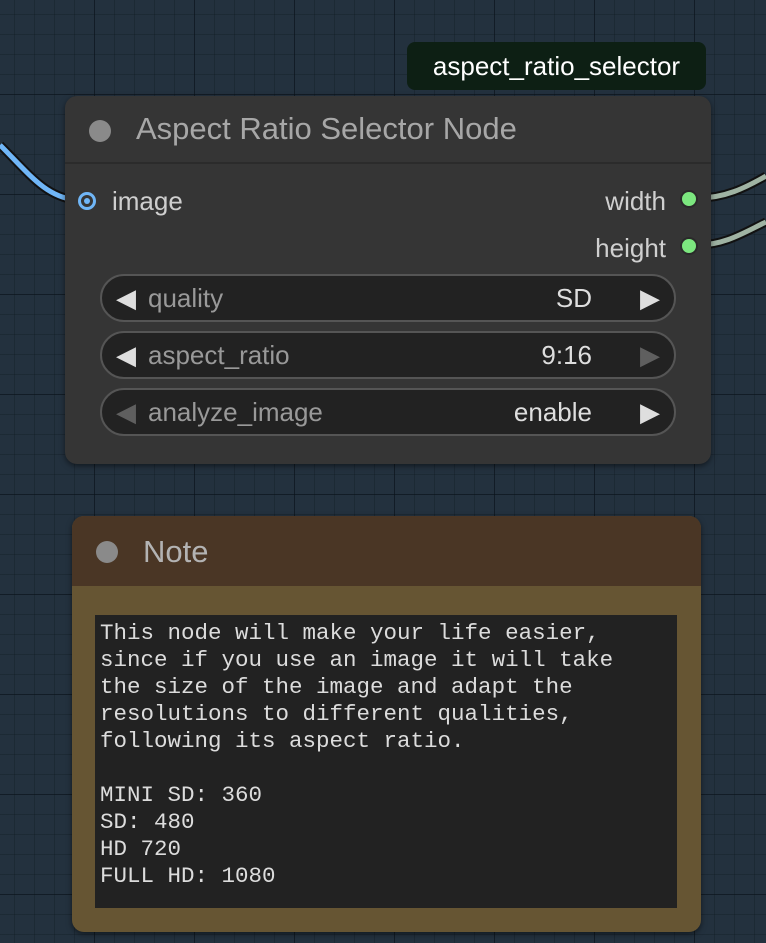 Image resolution: width=766 pixels, height=943 pixels. Describe the element at coordinates (219, 355) in the screenshot. I see `aspect-ratio-widget-label: aspect_ratio` at that location.